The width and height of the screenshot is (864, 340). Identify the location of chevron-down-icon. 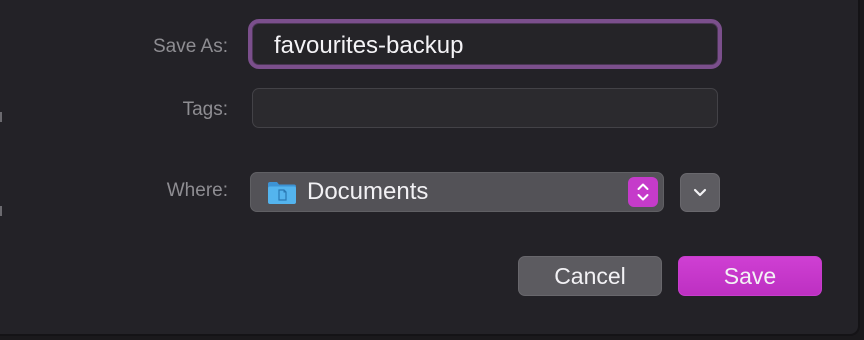
(700, 201).